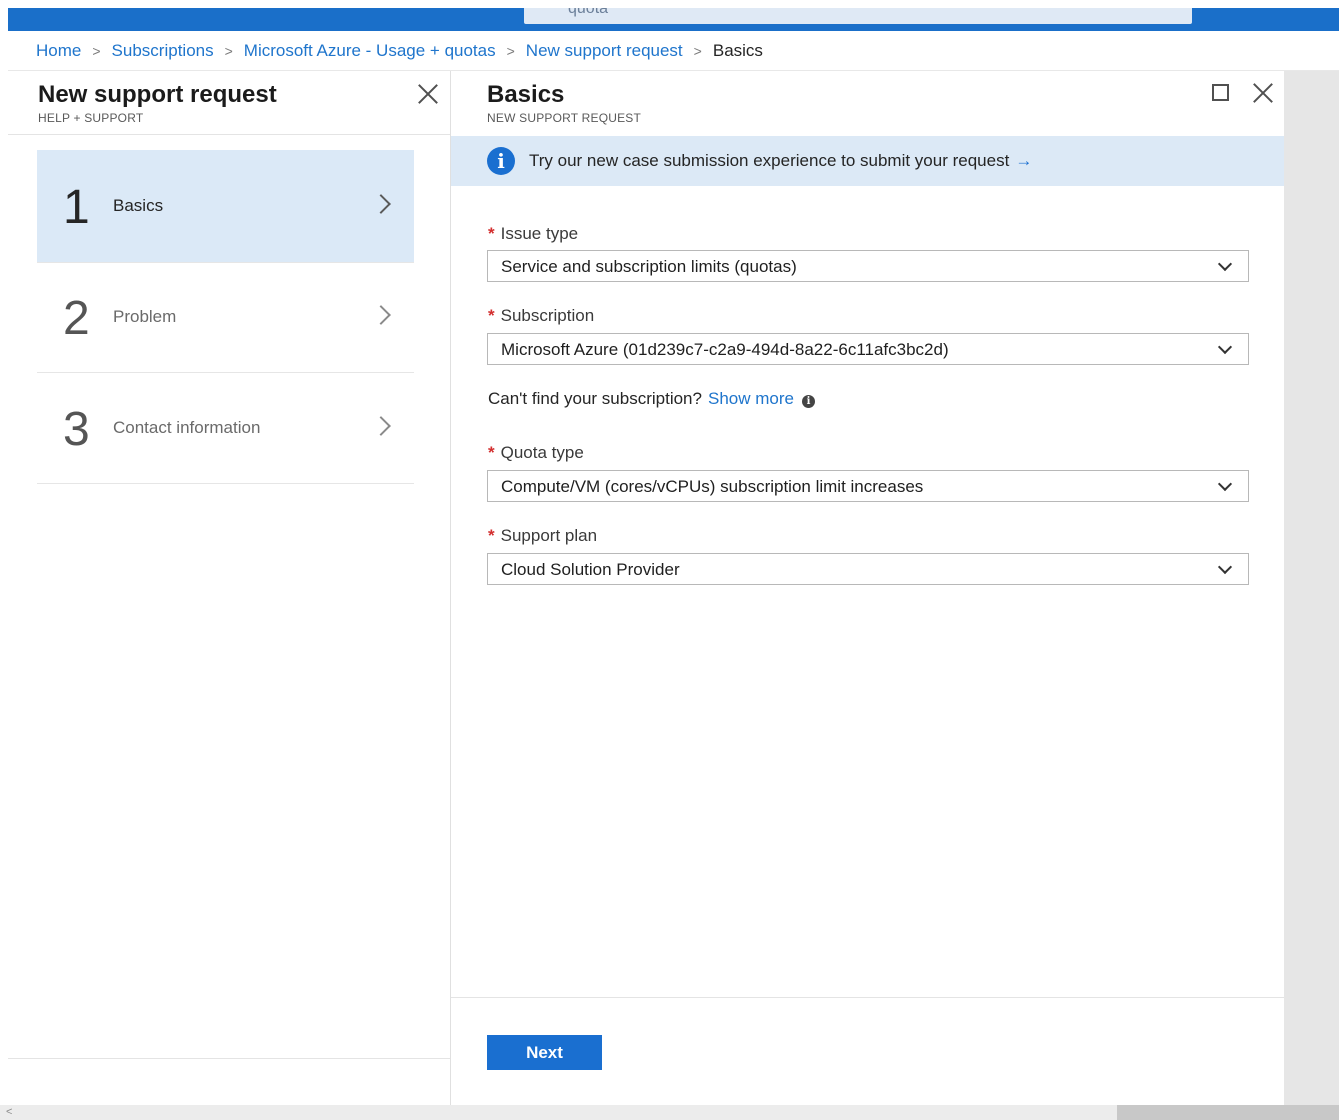 This screenshot has width=1339, height=1120. I want to click on quota-type-label: * Quota type, so click(536, 453).